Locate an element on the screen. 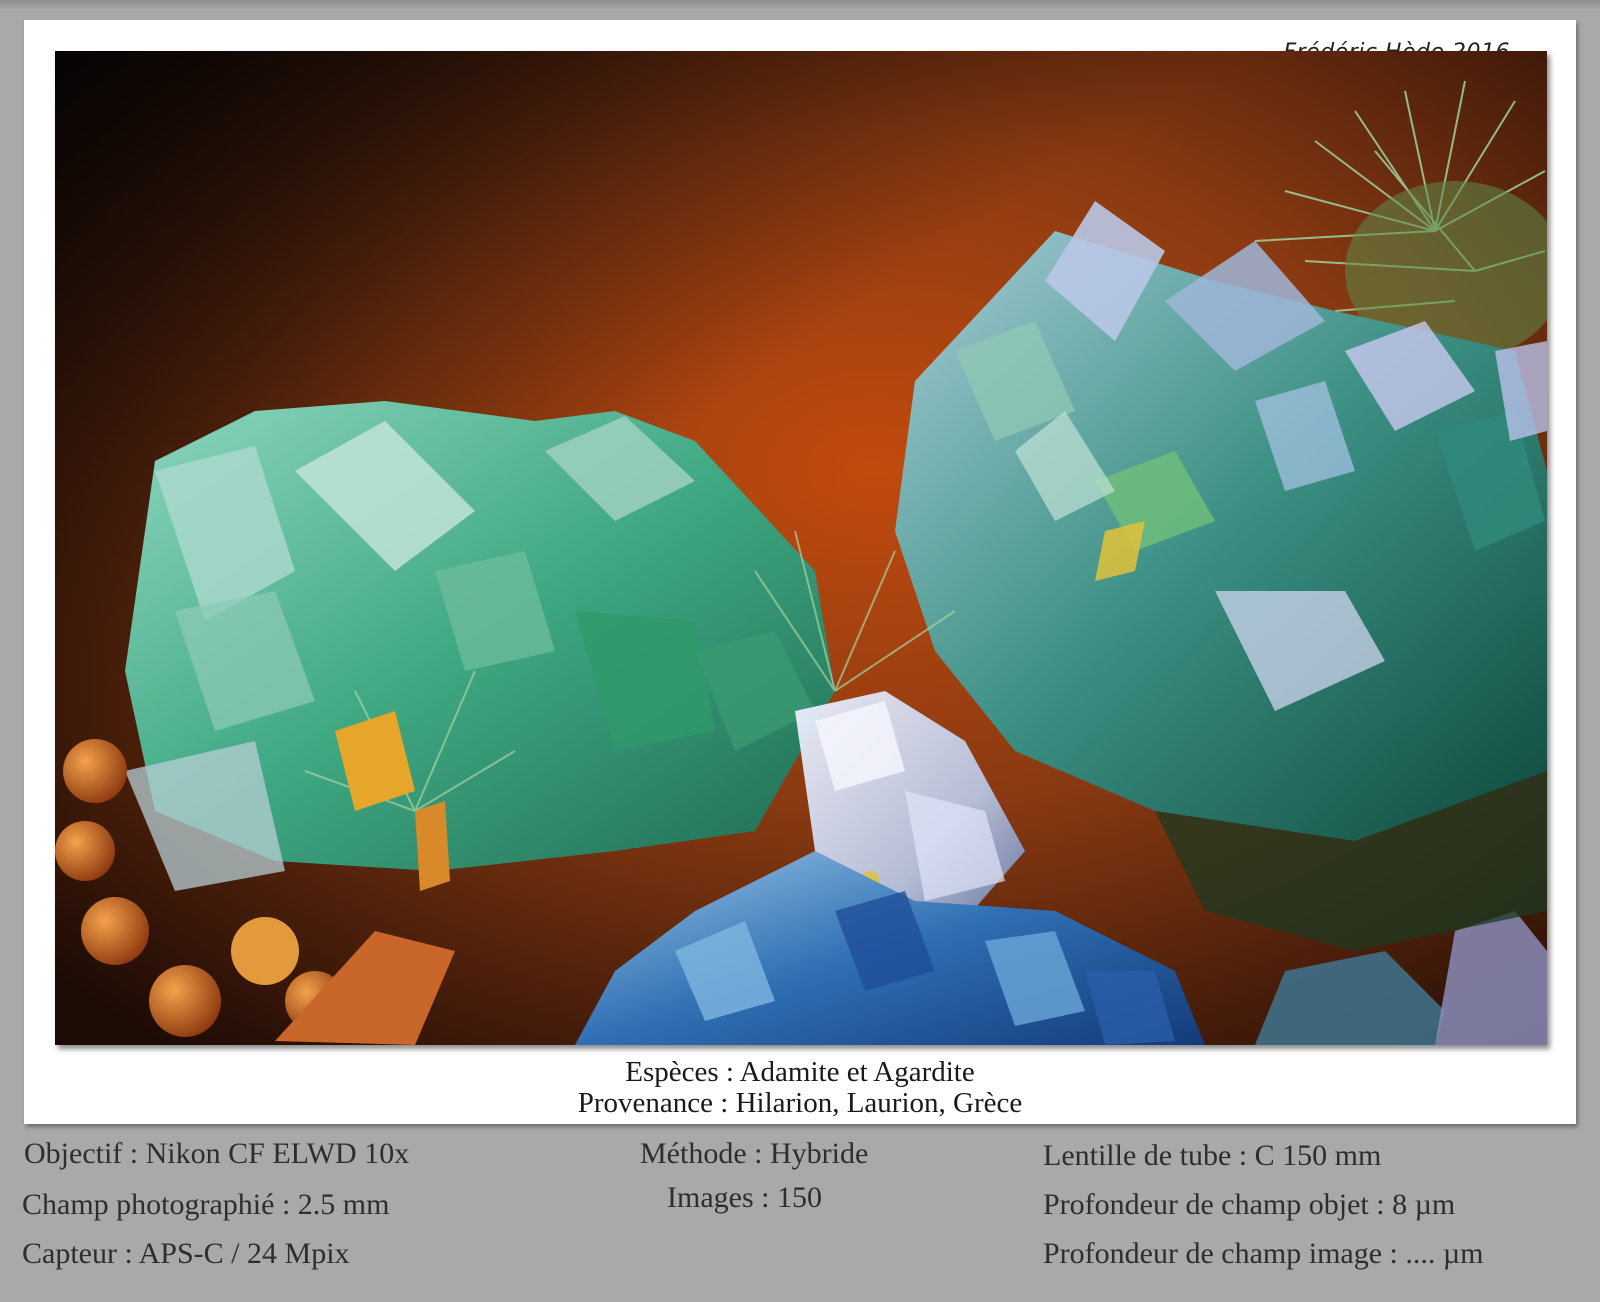 This screenshot has width=1600, height=1302. meta-objective: Objectif : Nikon CF ELWD 10x is located at coordinates (217, 1153).